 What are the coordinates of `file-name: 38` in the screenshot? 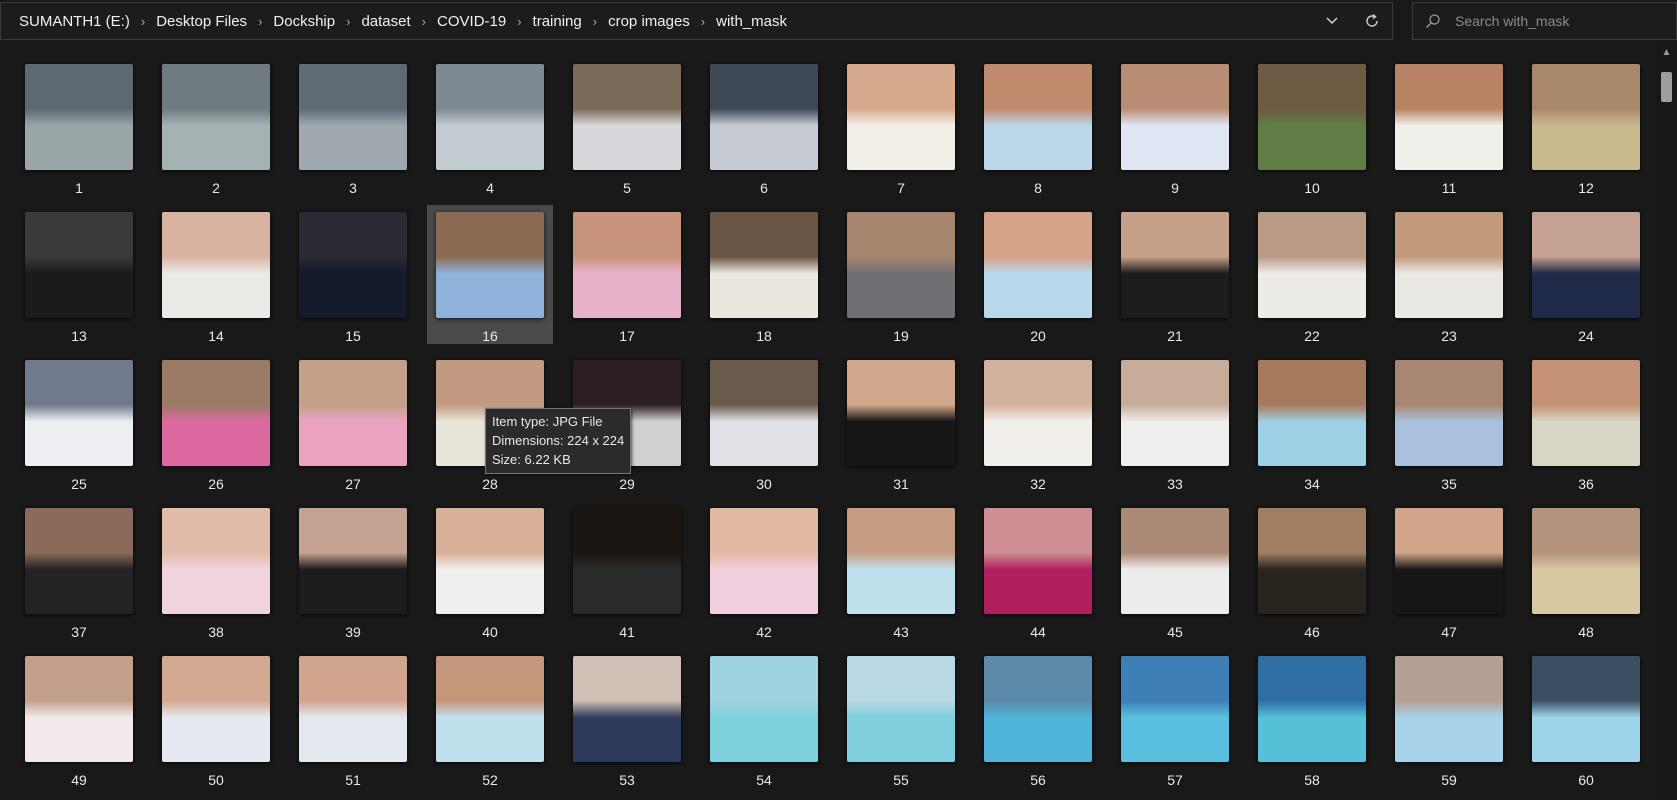 It's located at (216, 632).